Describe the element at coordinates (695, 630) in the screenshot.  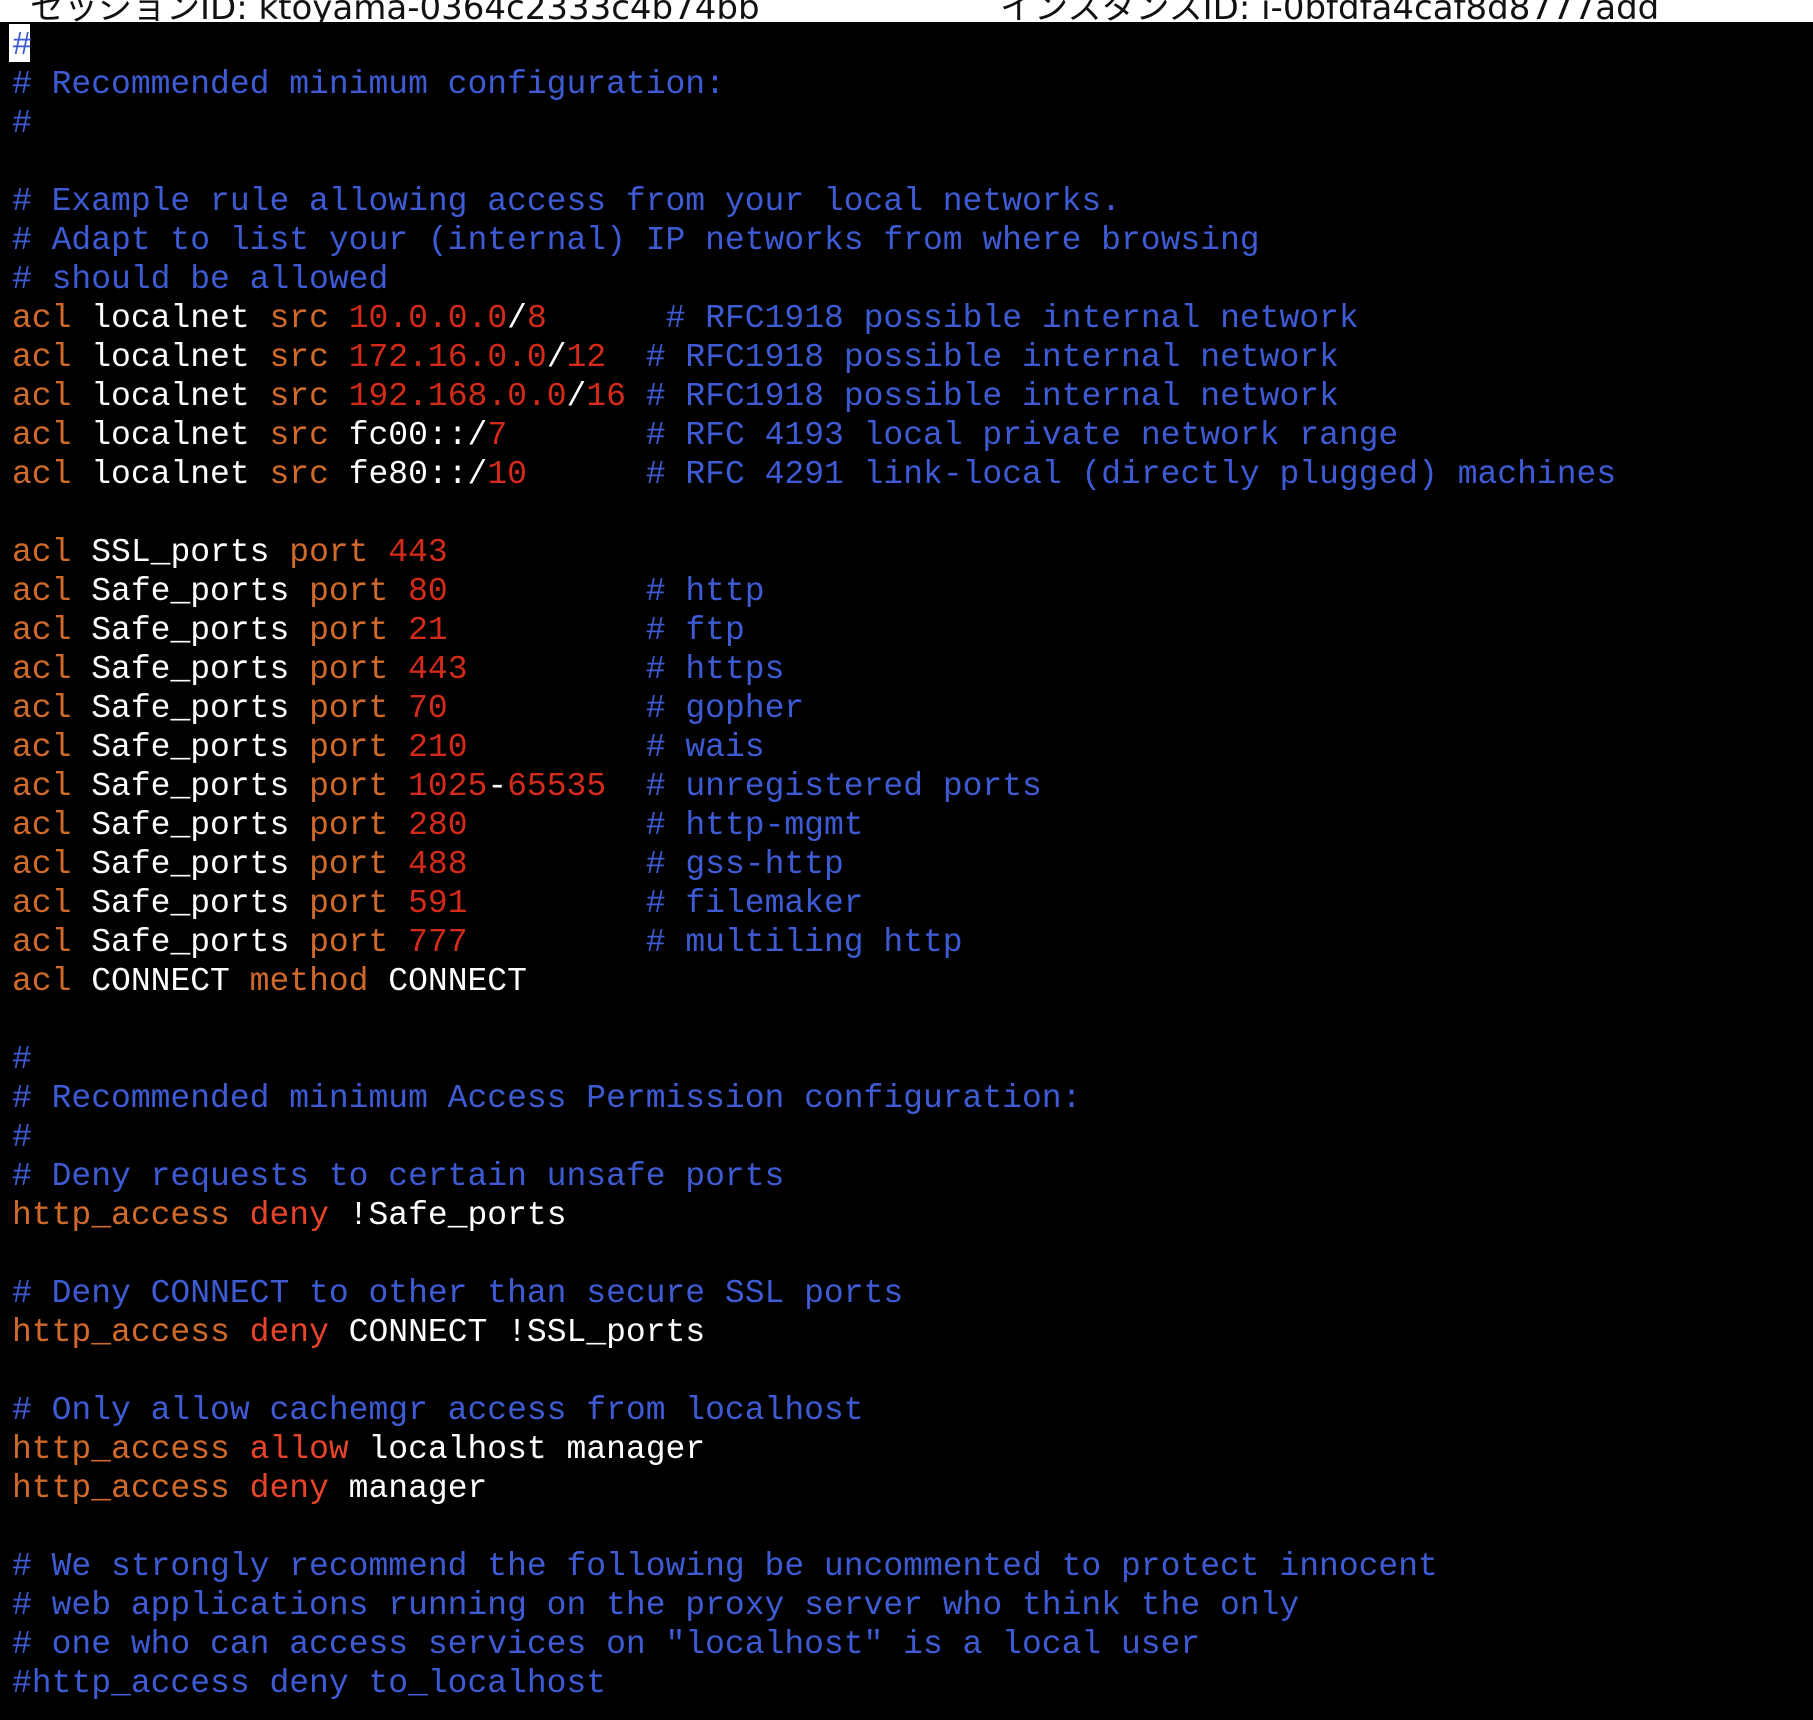
I see `token-c: # ftp` at that location.